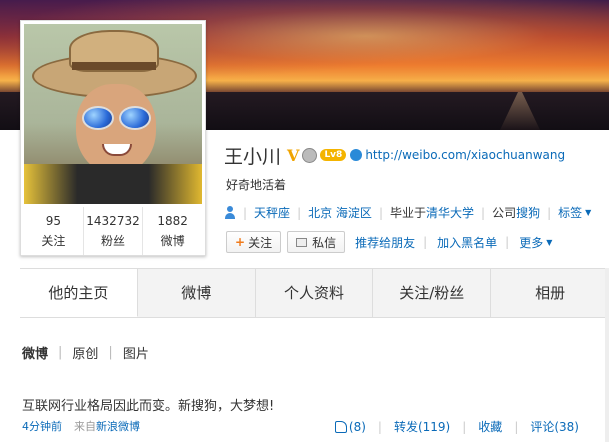  What do you see at coordinates (465, 155) in the screenshot?
I see `profile-url-link: http://weibo.com/xiaochuanwang` at bounding box center [465, 155].